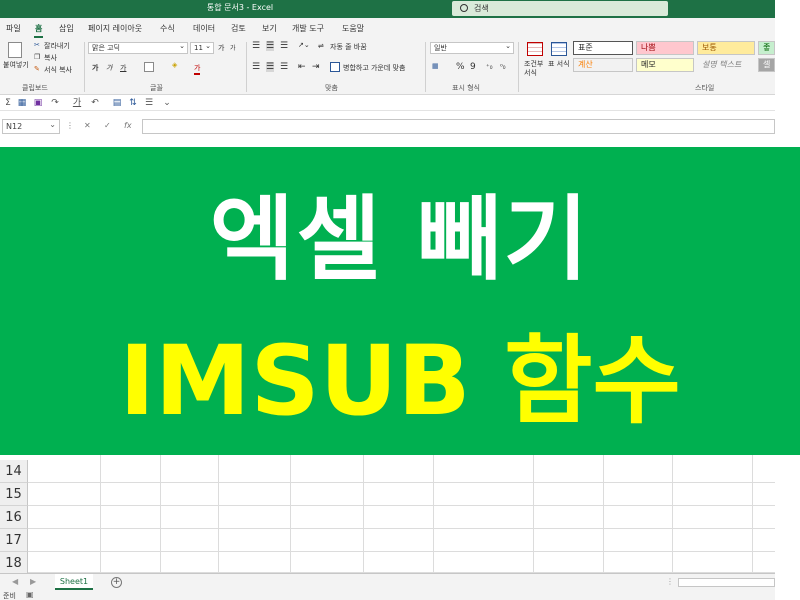 This screenshot has width=800, height=600. I want to click on formula-input, so click(458, 126).